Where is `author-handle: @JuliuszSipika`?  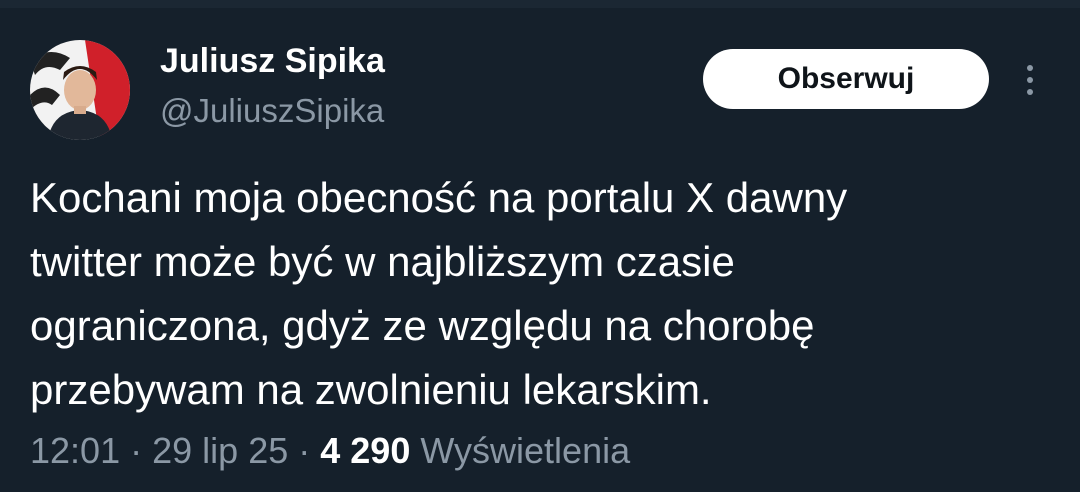 author-handle: @JuliuszSipika is located at coordinates (272, 111).